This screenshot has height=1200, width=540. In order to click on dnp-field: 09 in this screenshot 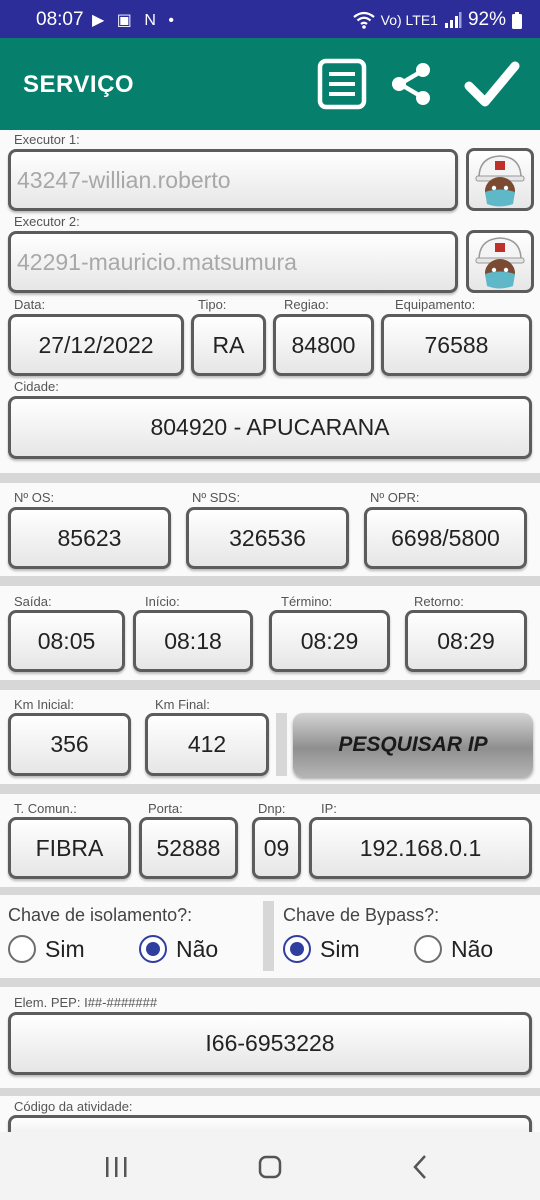, I will do `click(276, 848)`.